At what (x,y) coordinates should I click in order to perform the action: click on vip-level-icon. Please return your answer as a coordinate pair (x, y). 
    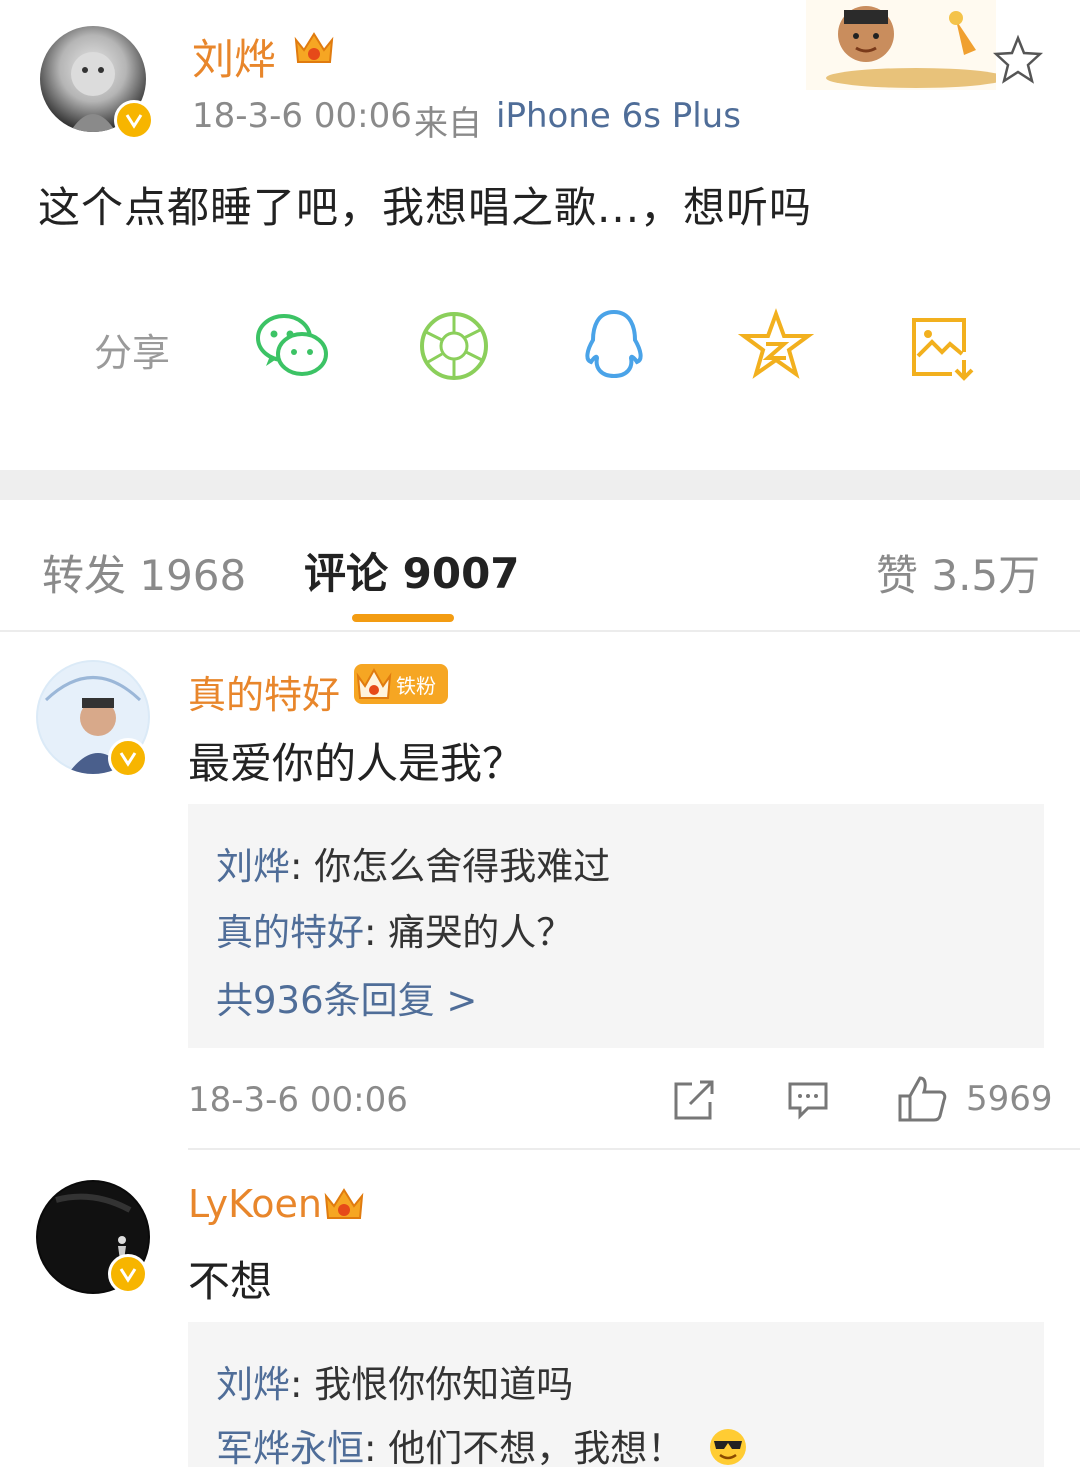
    Looking at the image, I should click on (344, 1207).